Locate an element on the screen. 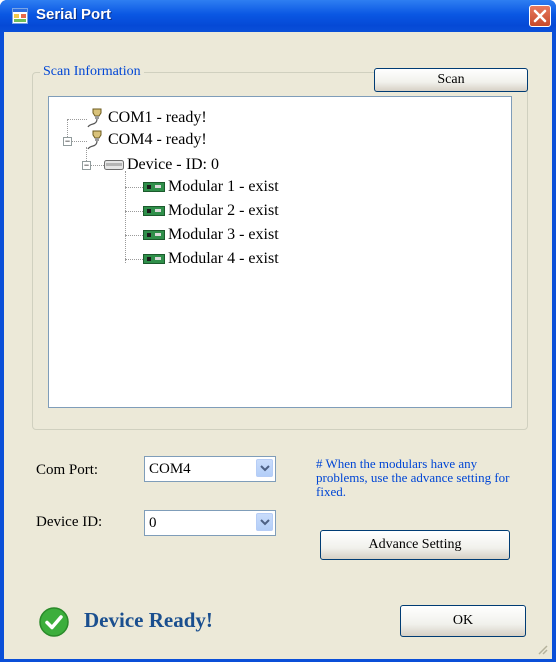  com-port-select: COM4 is located at coordinates (210, 469).